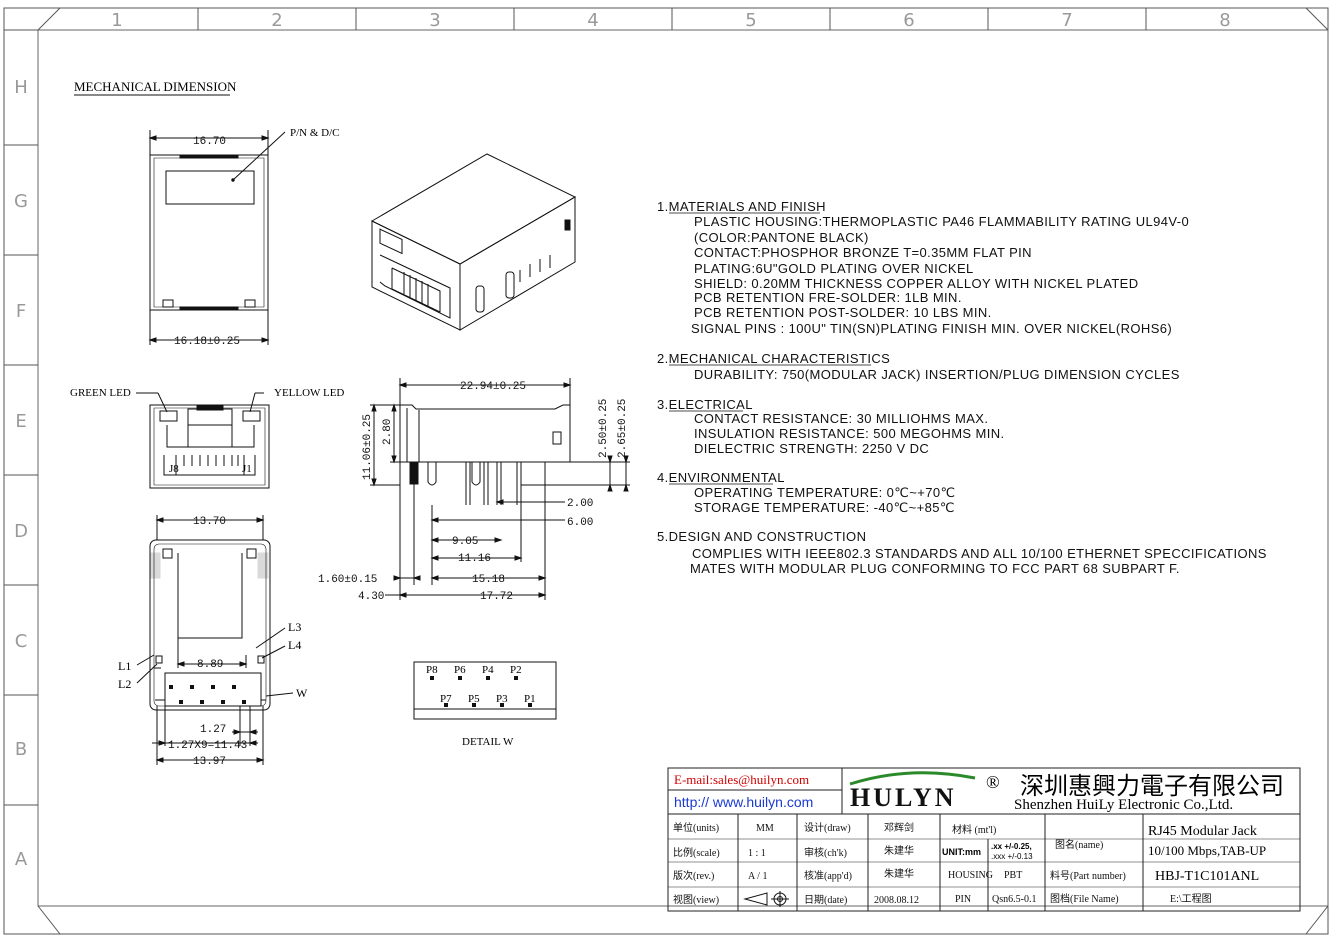 Image resolution: width=1332 pixels, height=940 pixels. I want to click on note-4-line: OPERATING TEMPERATURE: 0℃~+70℃, so click(825, 492).